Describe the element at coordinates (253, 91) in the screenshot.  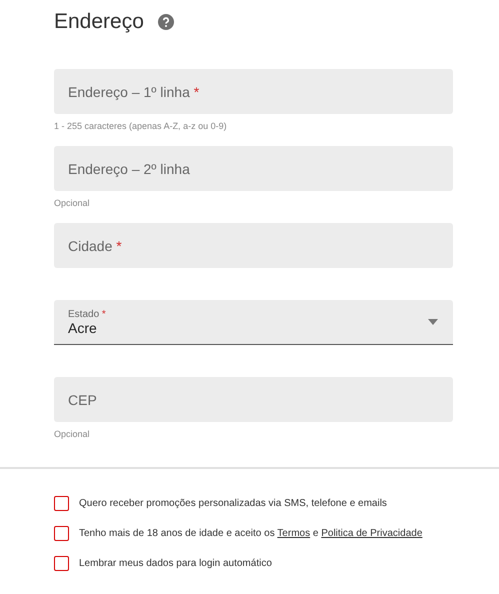
I see `input-field: Endereço – 1º linha *` at that location.